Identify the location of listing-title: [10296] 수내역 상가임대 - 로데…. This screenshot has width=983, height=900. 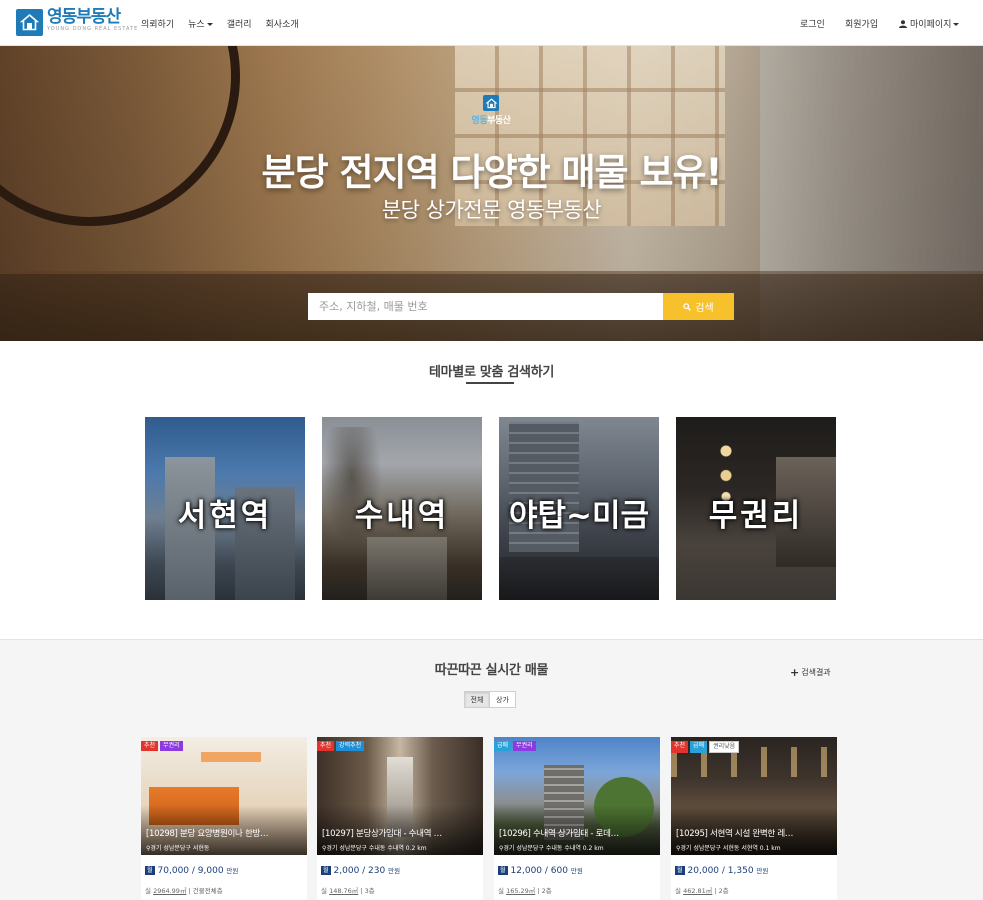
(559, 834).